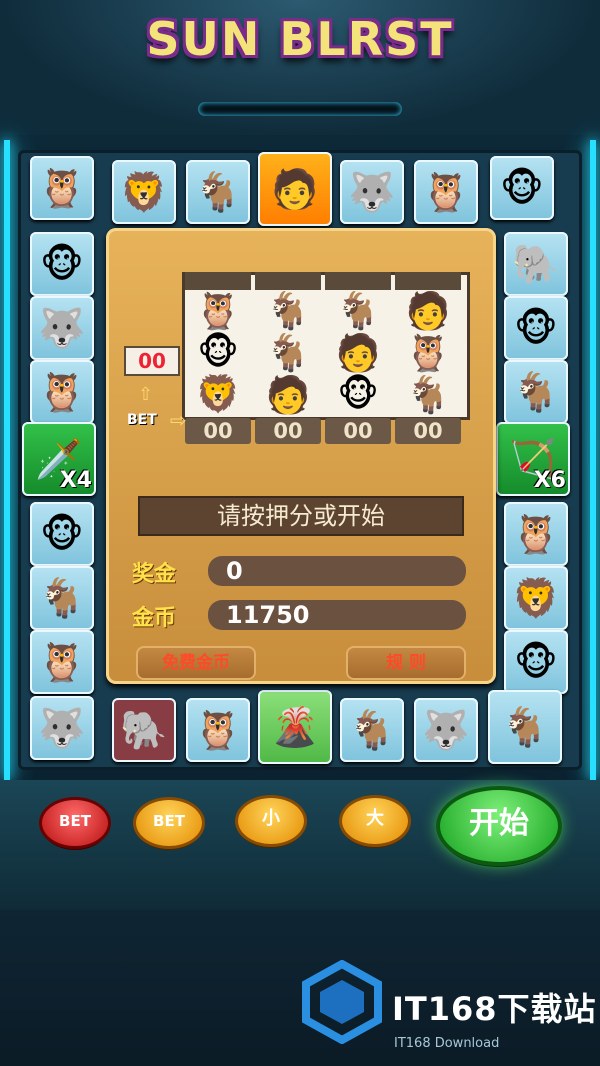 The image size is (600, 1066). What do you see at coordinates (144, 192) in the screenshot?
I see `tile-top-1: 🦁` at bounding box center [144, 192].